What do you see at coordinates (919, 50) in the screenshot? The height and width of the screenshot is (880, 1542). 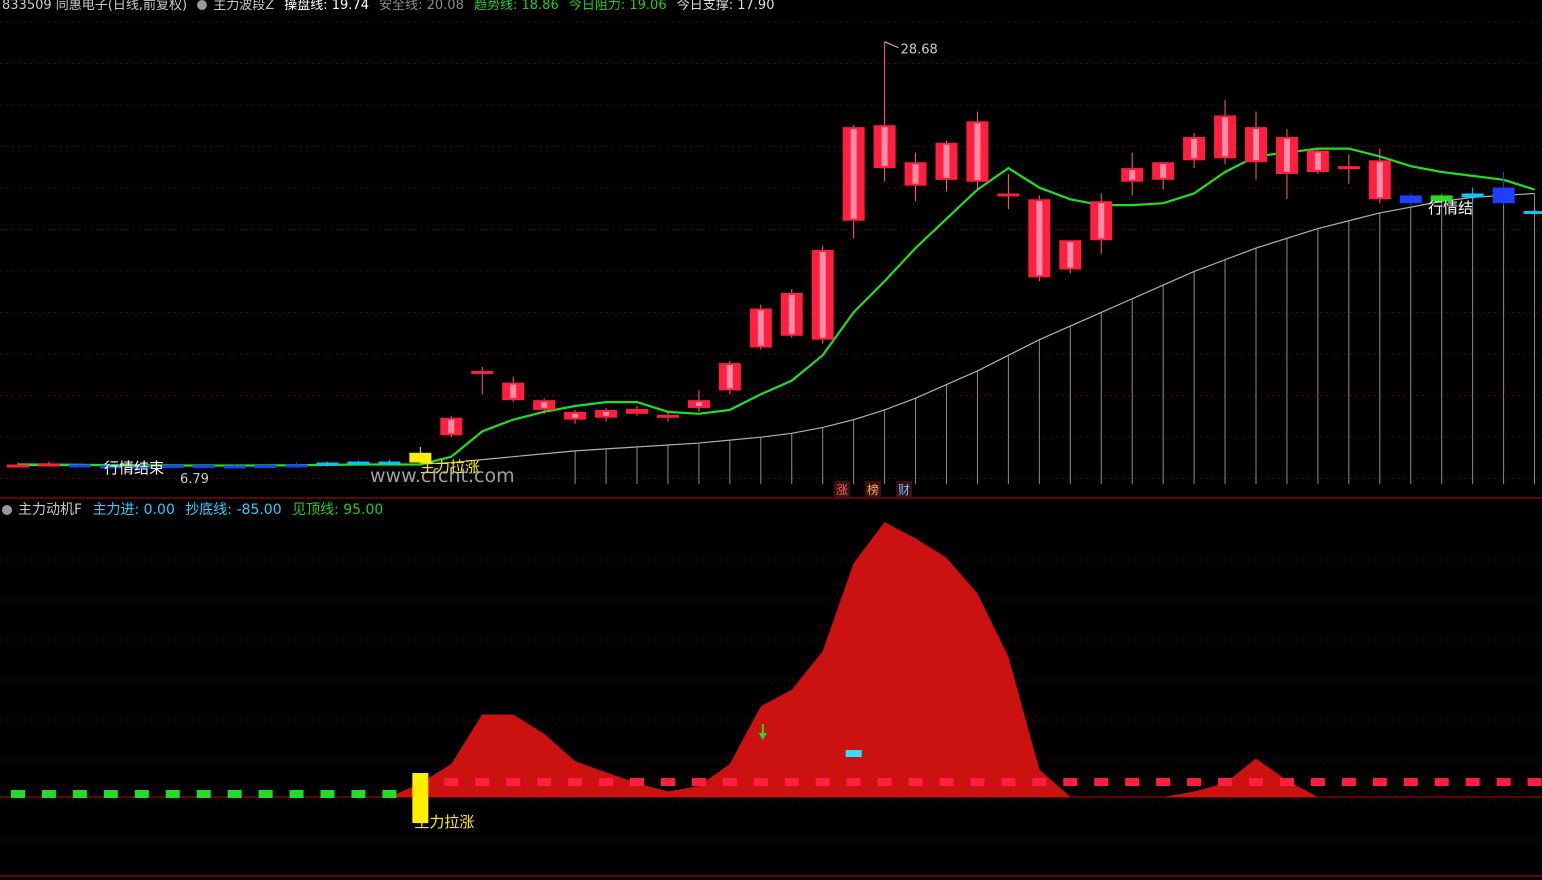 I see `high-price-label: 28.68` at bounding box center [919, 50].